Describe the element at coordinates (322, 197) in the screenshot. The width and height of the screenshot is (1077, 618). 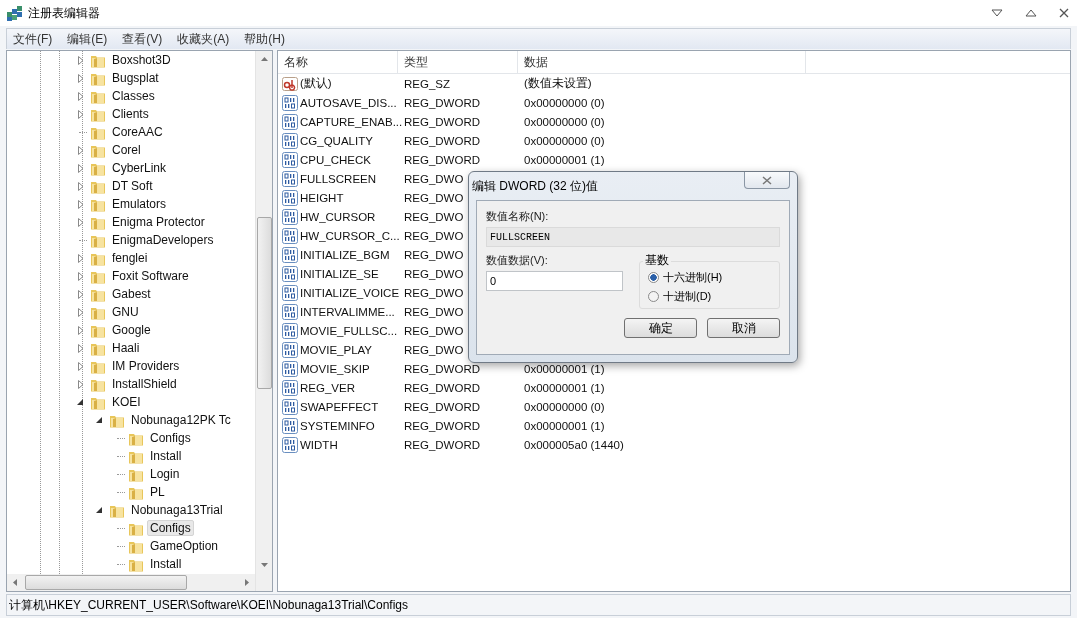
I see `value-name: HEIGHT` at that location.